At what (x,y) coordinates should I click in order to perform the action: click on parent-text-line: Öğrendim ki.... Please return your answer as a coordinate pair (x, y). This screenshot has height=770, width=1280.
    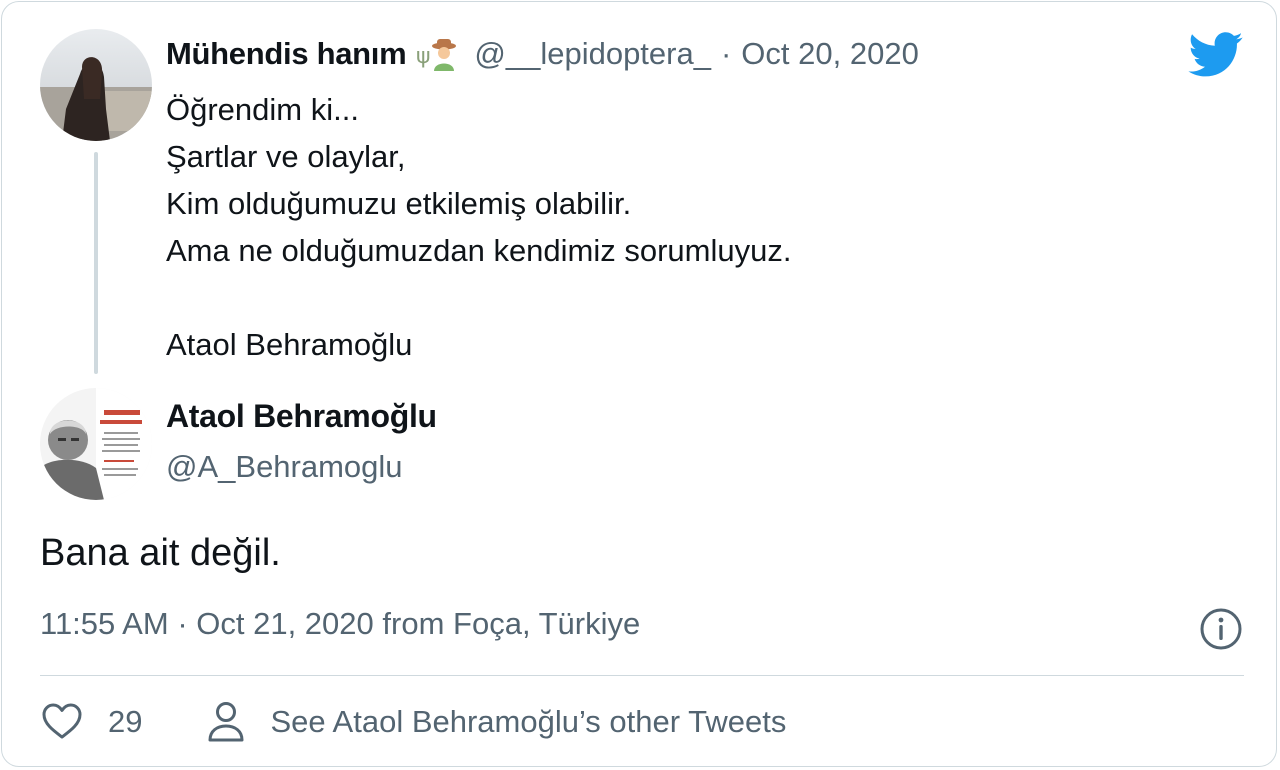
    Looking at the image, I should click on (262, 109).